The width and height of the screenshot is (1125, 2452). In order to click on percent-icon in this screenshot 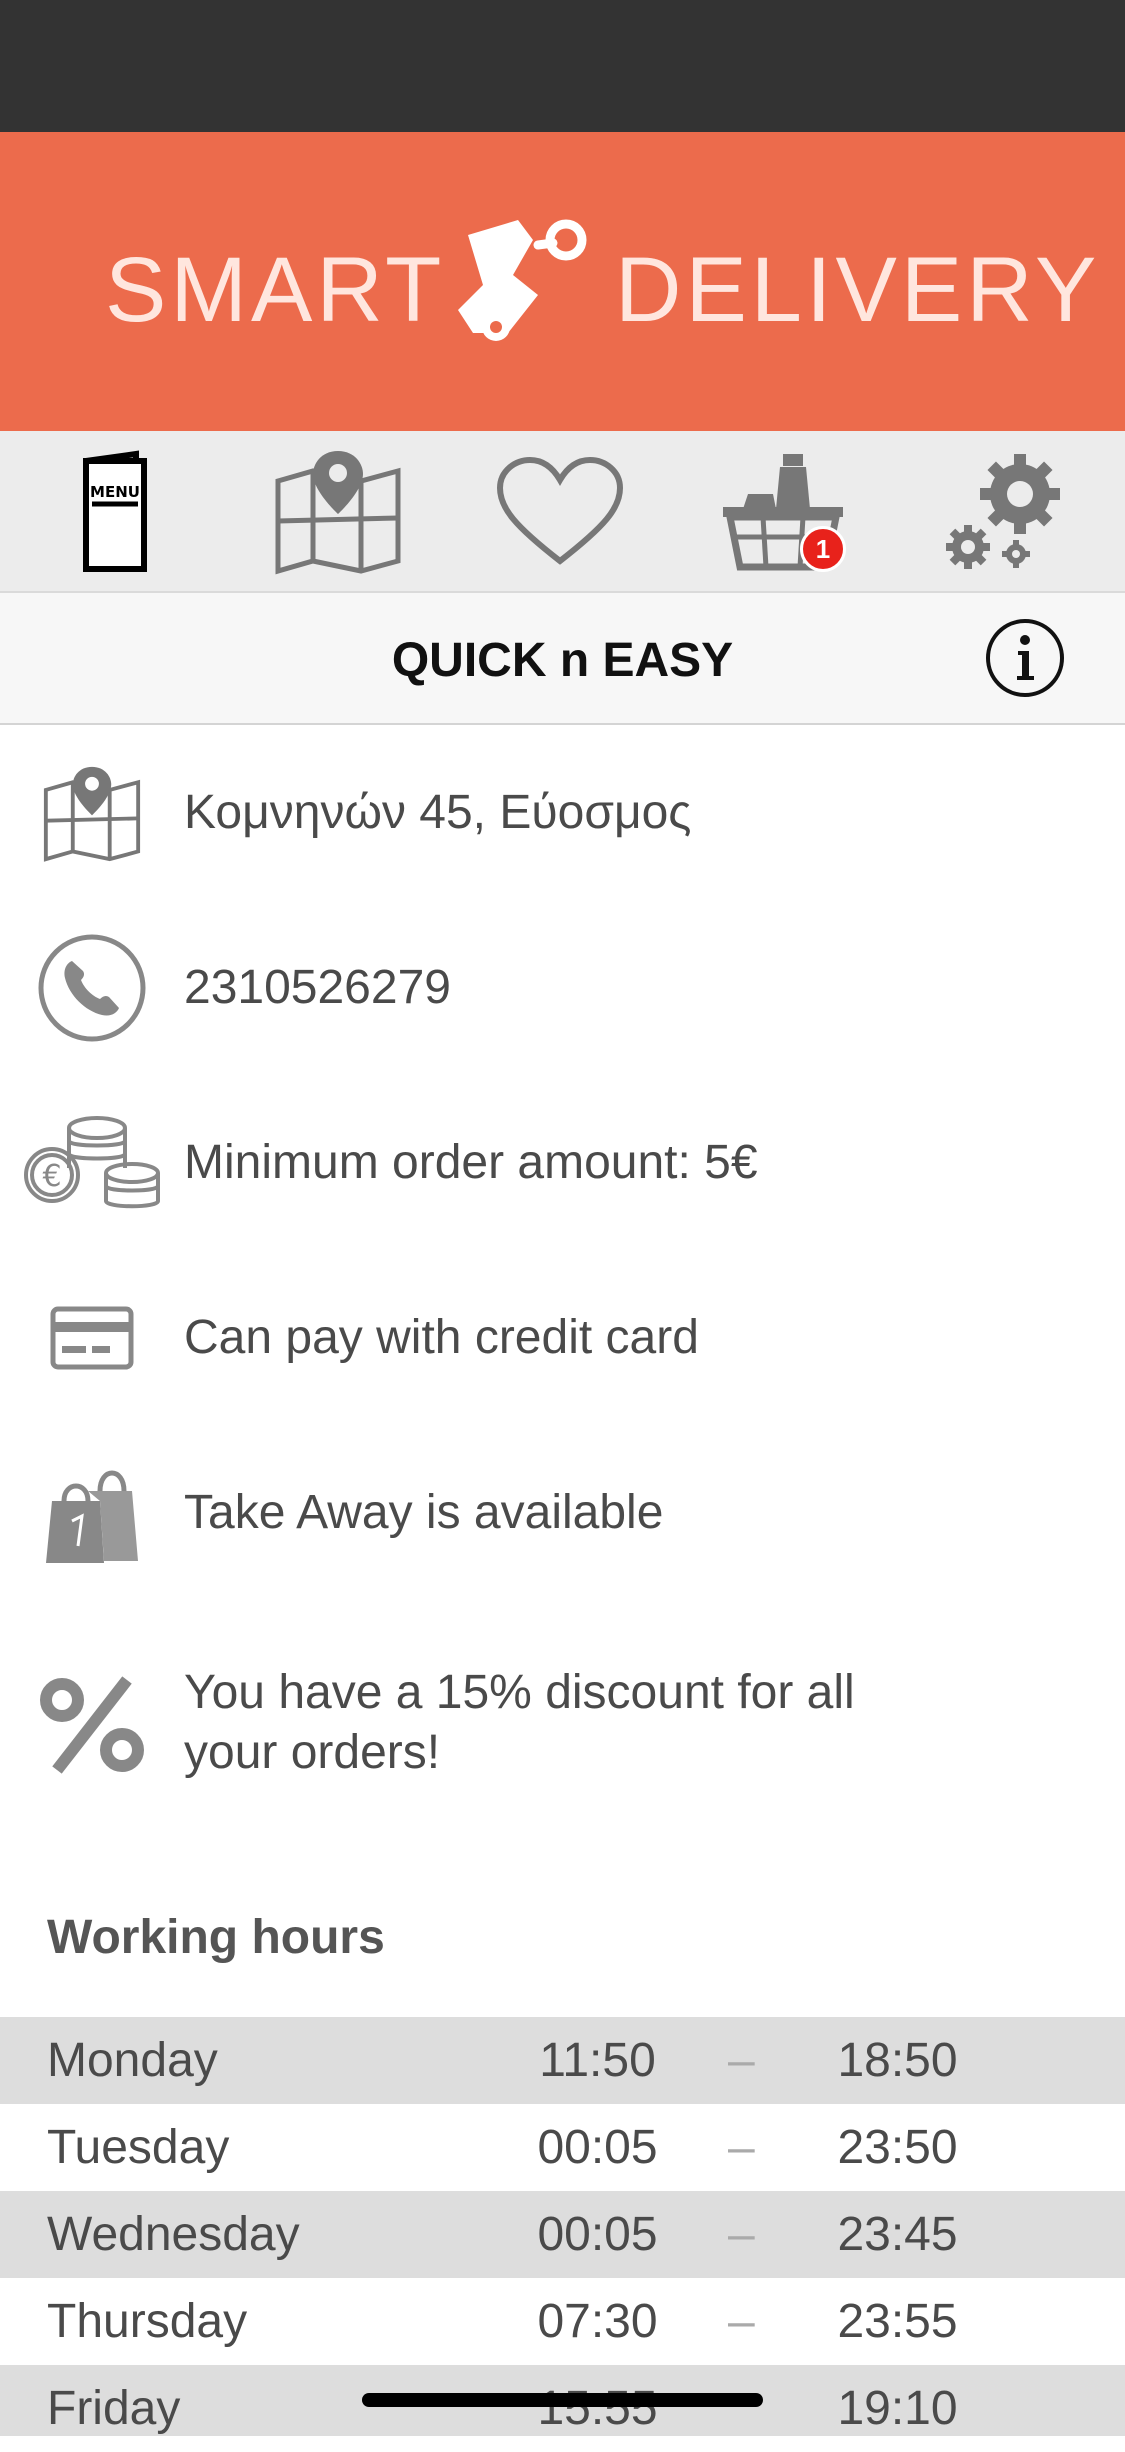, I will do `click(92, 1725)`.